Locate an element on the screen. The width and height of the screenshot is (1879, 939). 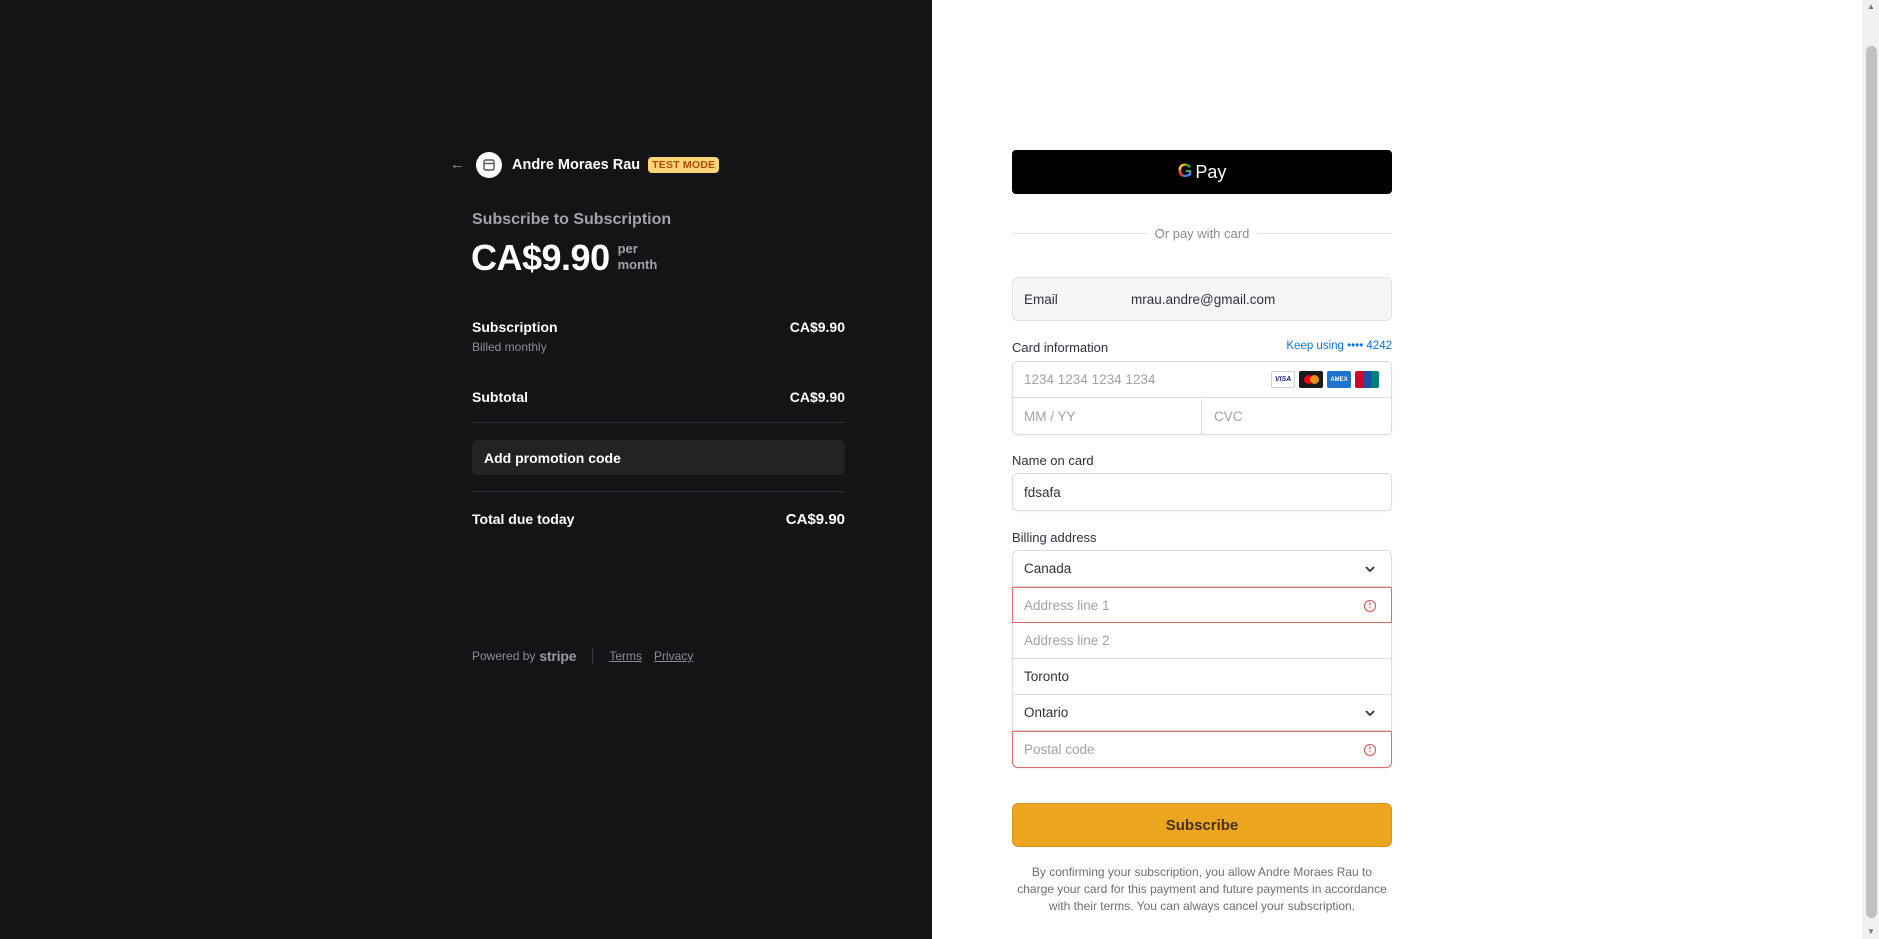
email-label: Email is located at coordinates (1041, 299).